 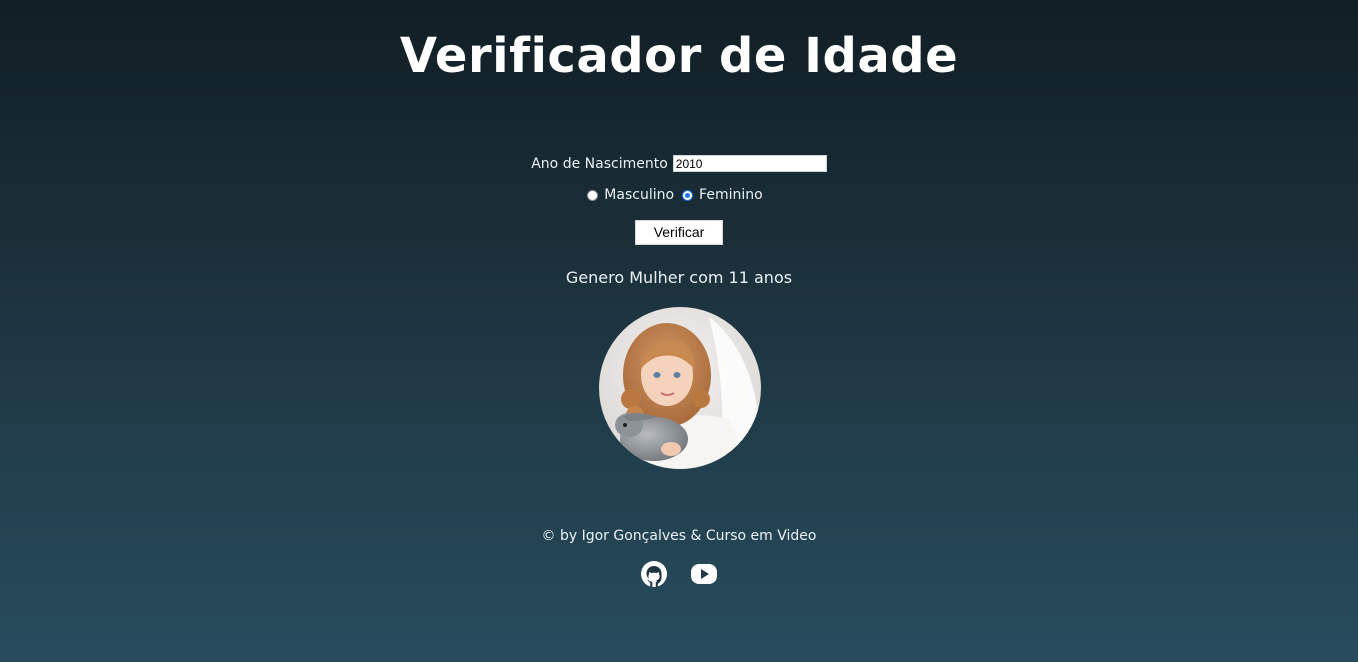 What do you see at coordinates (704, 574) in the screenshot?
I see `youtube-icon` at bounding box center [704, 574].